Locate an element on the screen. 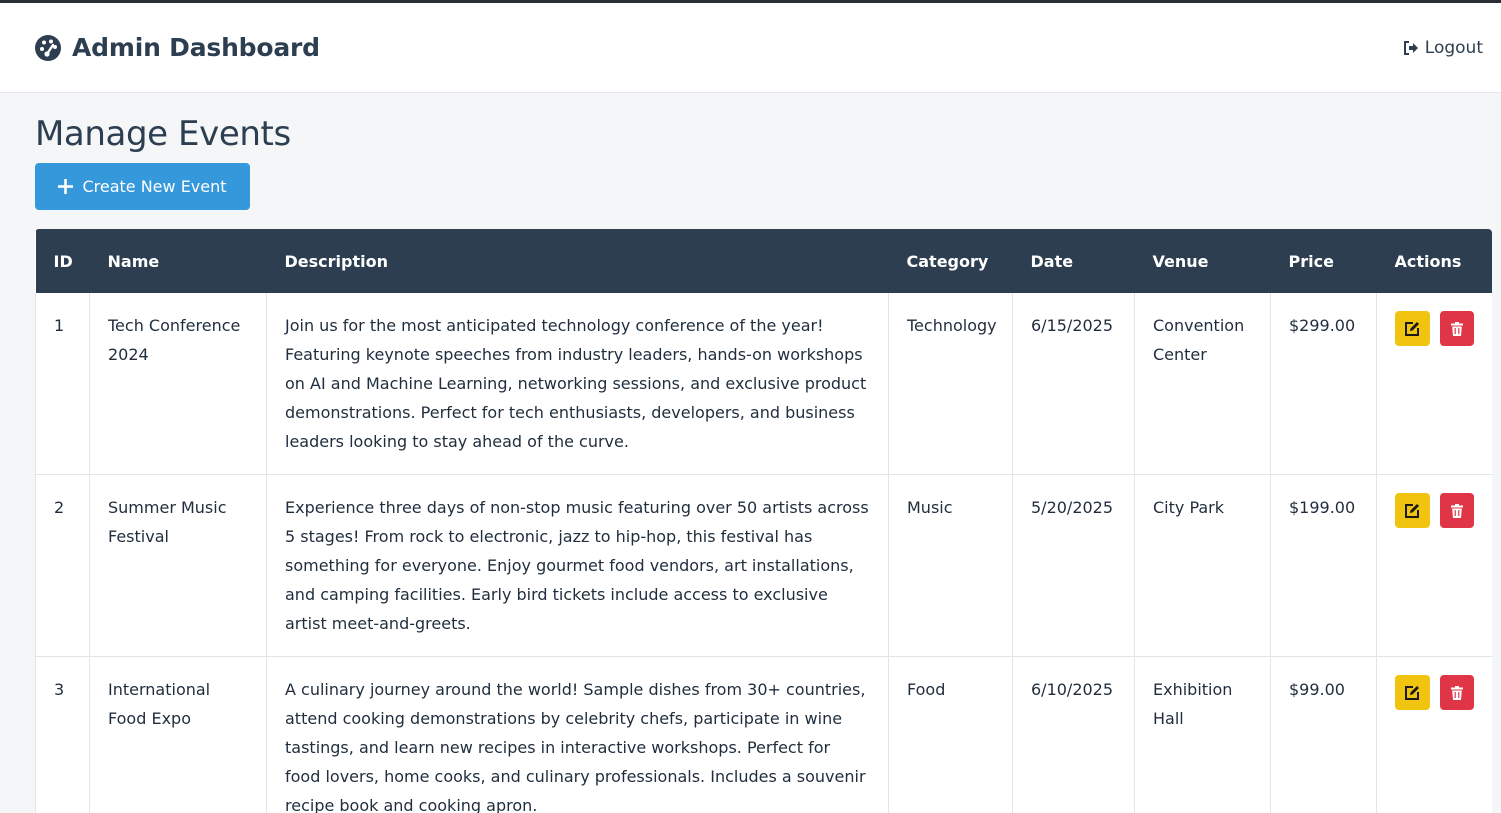 The width and height of the screenshot is (1501, 813). column-header-actions: Actions is located at coordinates (1428, 261).